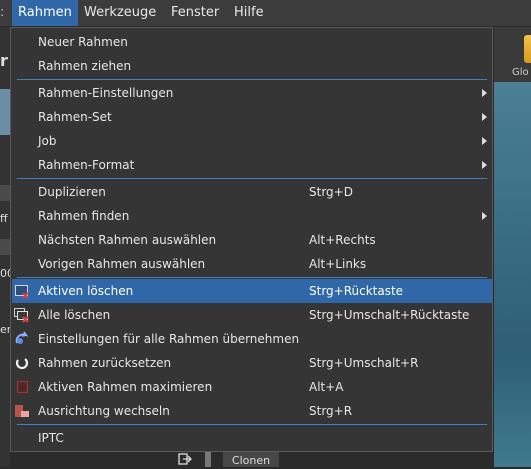 This screenshot has width=531, height=469. What do you see at coordinates (338, 264) in the screenshot?
I see `menu-item-shortcut: Alt+Links` at bounding box center [338, 264].